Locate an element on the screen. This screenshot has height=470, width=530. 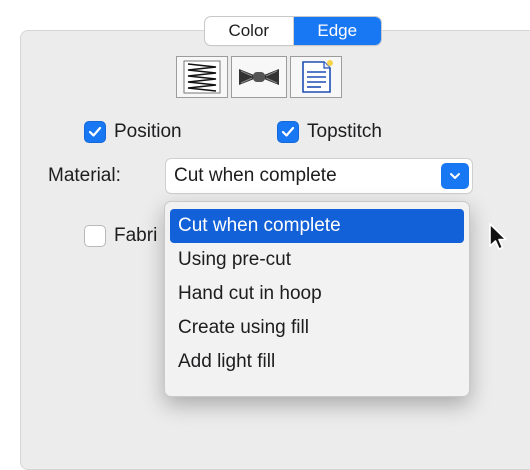
stitch-type-toolbar is located at coordinates (259, 77).